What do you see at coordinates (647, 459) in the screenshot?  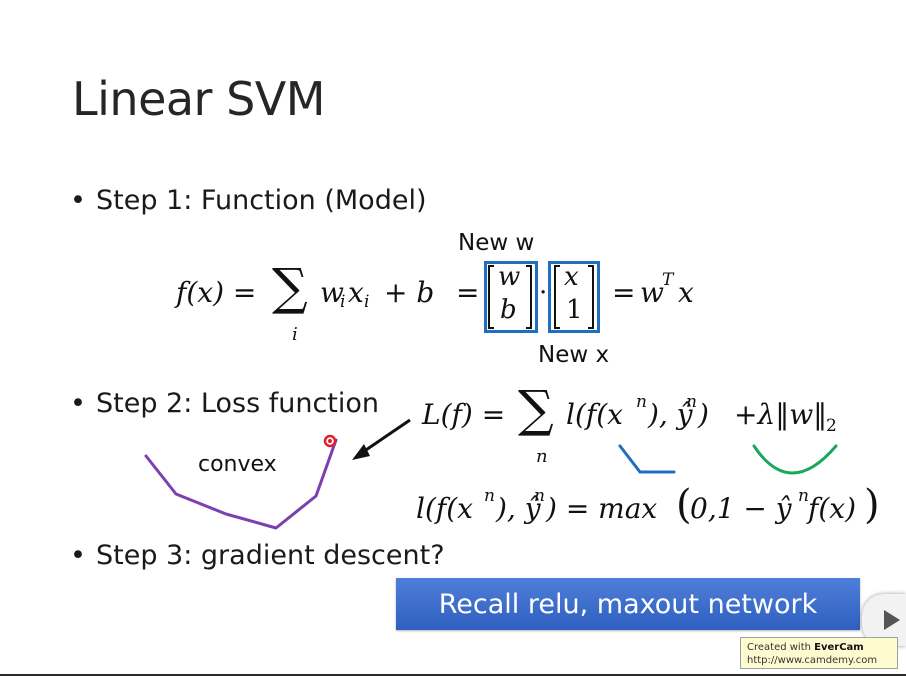 I see `hinge-loss-sketch` at bounding box center [647, 459].